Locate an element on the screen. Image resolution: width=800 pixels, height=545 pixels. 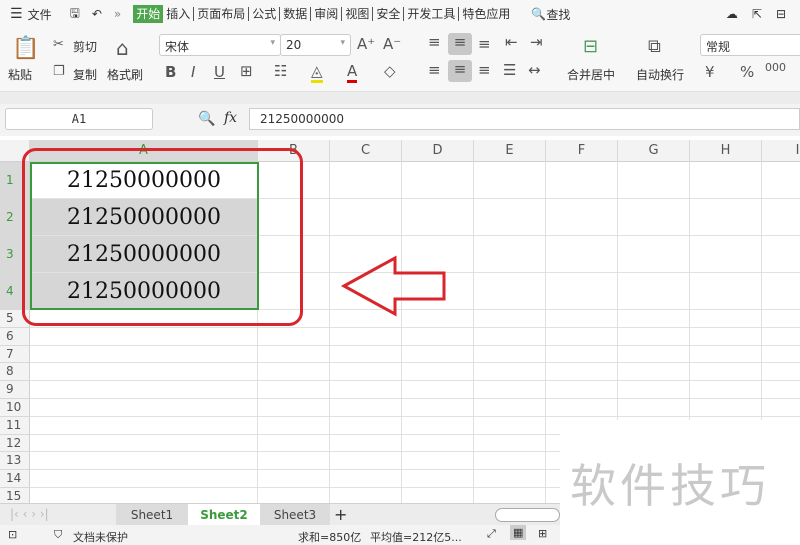
italic-icon: I is located at coordinates (193, 72).